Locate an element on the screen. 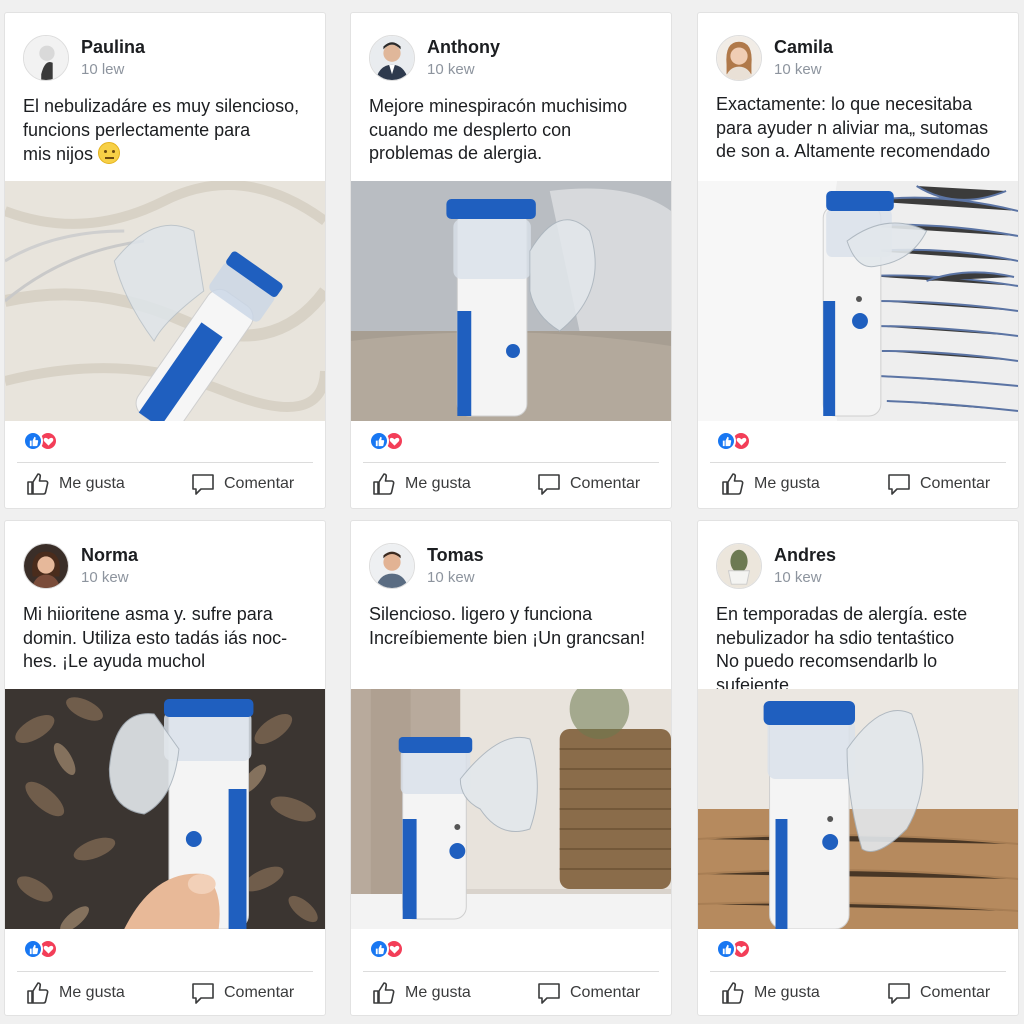 The width and height of the screenshot is (1024, 1024). post-text-line: Mi hiioritene asma y. sufre para is located at coordinates (148, 614).